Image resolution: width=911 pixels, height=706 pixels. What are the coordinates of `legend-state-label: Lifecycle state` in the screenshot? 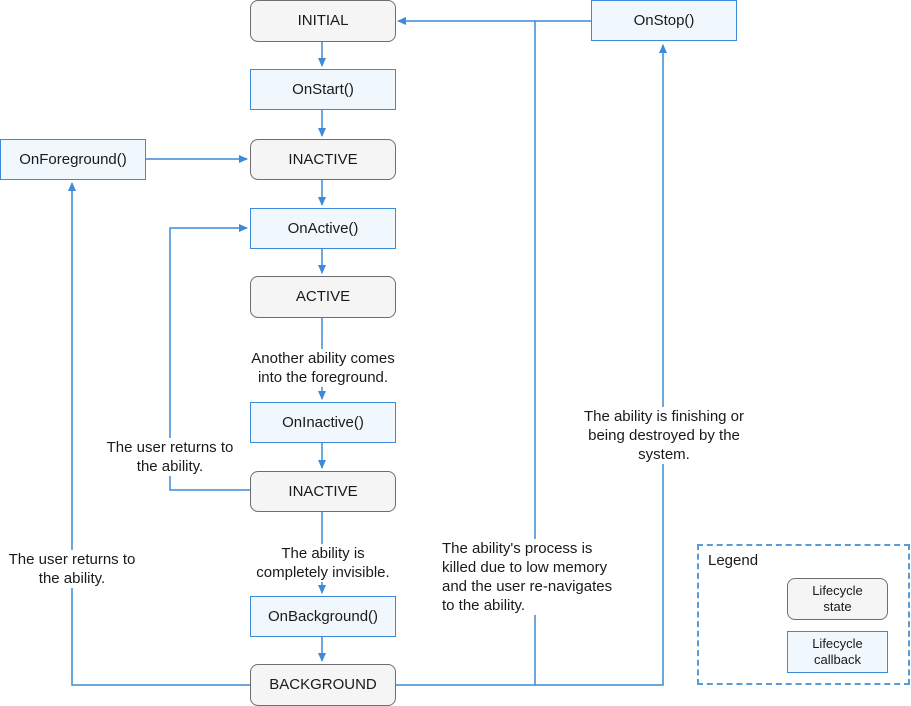 It's located at (837, 598).